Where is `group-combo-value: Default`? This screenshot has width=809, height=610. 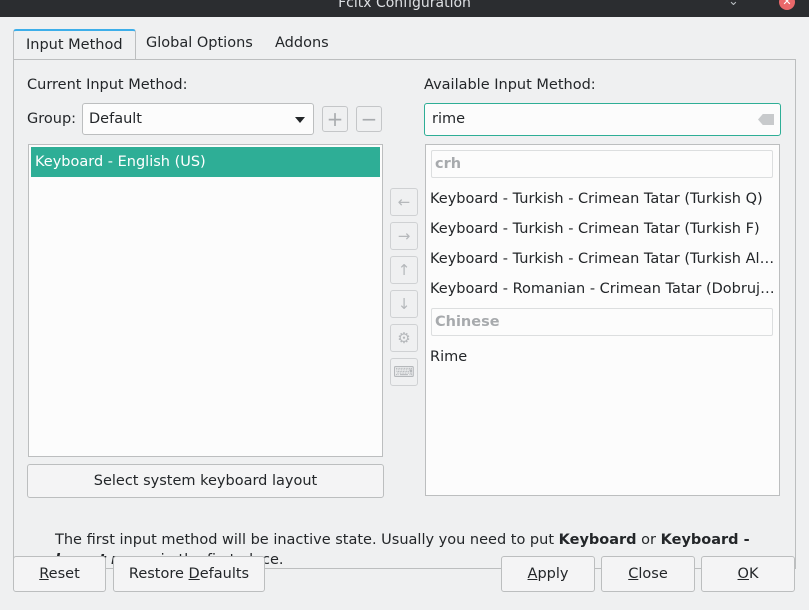
group-combo-value: Default is located at coordinates (115, 119).